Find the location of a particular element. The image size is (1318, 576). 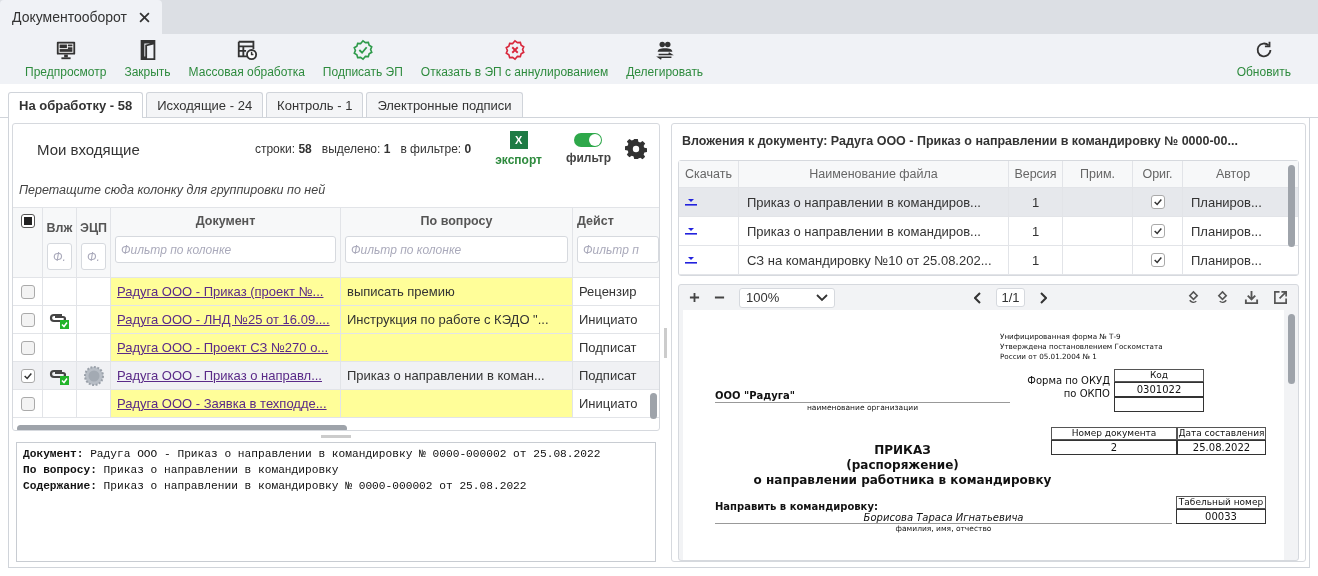

detail-line: Документ: Радуга ООО - Приказ о направлении в командировку № 0000-000002 от 25.08.2022 is located at coordinates (312, 454).